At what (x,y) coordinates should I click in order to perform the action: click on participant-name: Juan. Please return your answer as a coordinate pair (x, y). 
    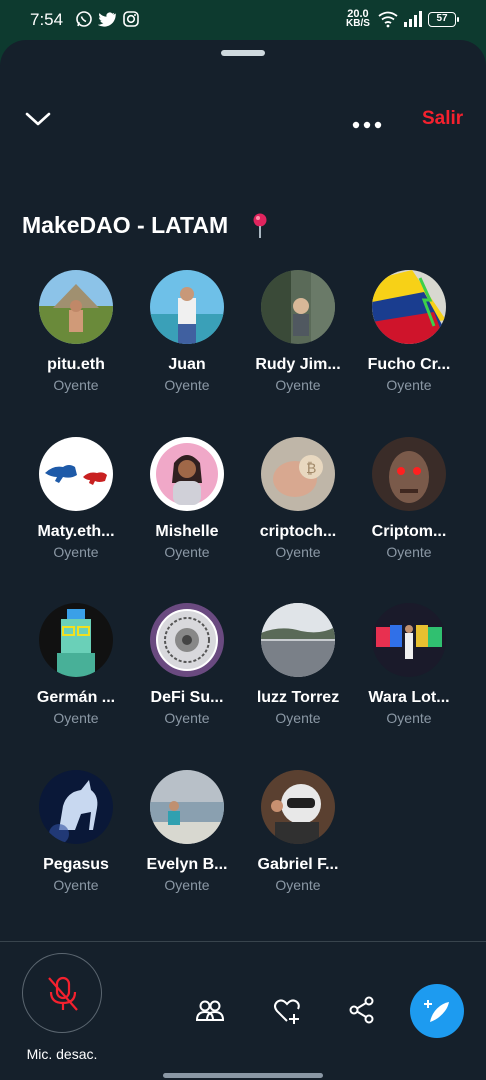
    Looking at the image, I should click on (187, 364).